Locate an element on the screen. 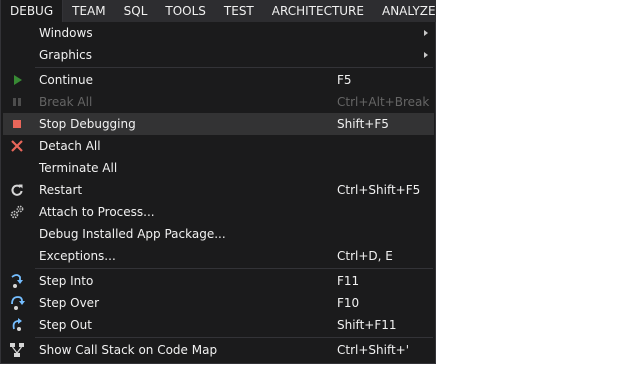 This screenshot has width=617, height=365. menu-item-break-all: Break All Ctrl+Alt+Break is located at coordinates (218, 102).